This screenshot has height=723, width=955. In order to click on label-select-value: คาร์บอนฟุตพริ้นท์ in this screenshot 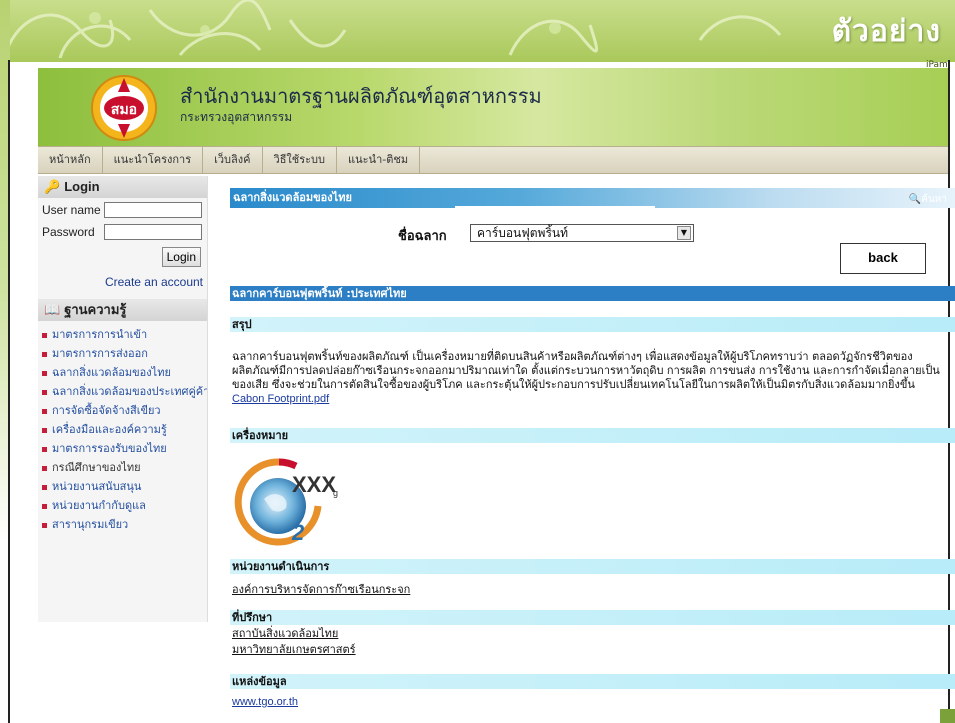, I will do `click(522, 233)`.